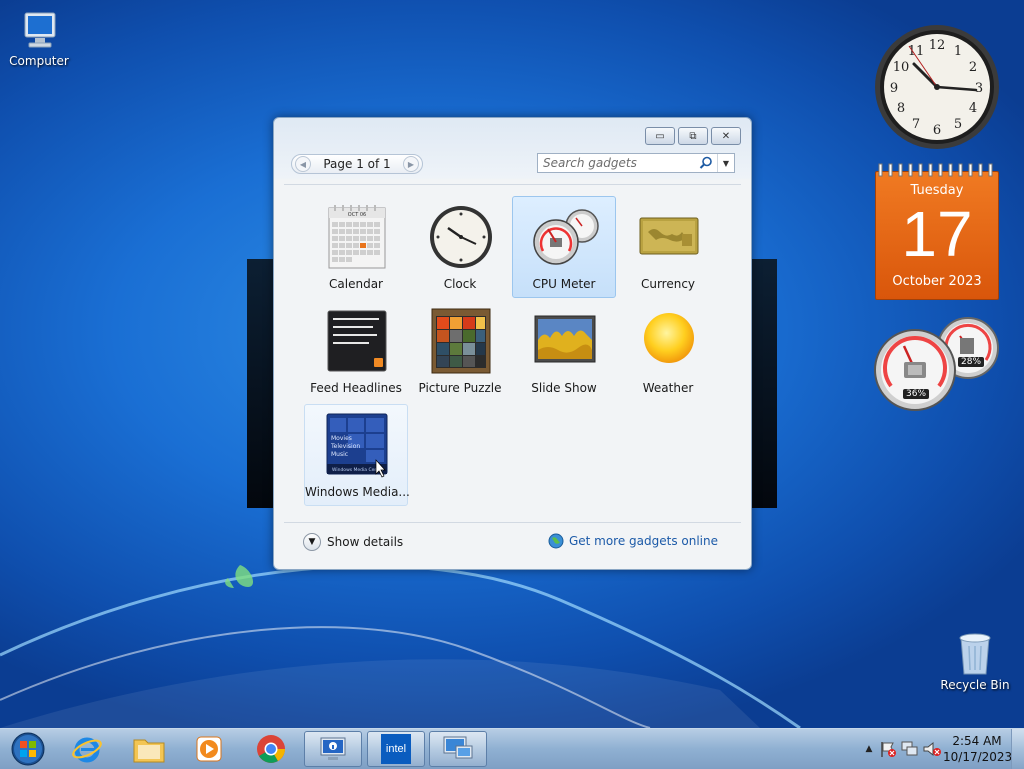  I want to click on minimize-icon: ▭, so click(660, 136).